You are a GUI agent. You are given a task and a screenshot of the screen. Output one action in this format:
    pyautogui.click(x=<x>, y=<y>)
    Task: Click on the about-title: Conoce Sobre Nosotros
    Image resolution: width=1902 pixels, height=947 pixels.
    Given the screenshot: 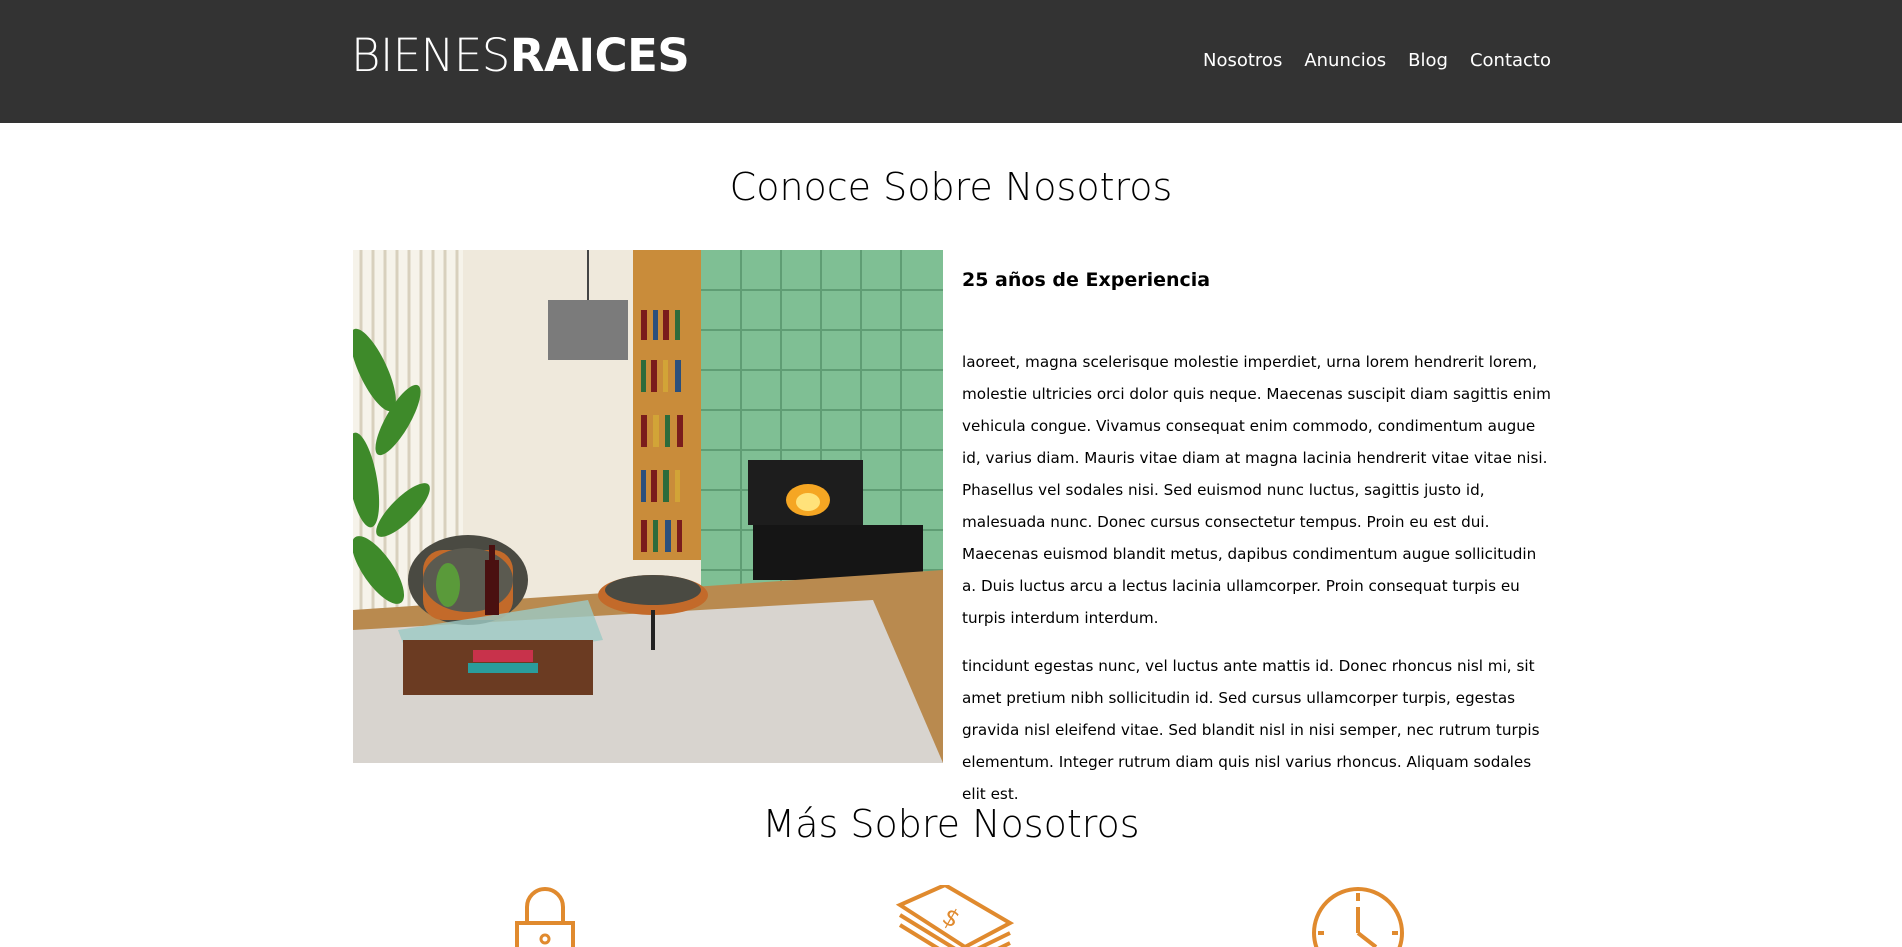 What is the action you would take?
    pyautogui.click(x=951, y=187)
    